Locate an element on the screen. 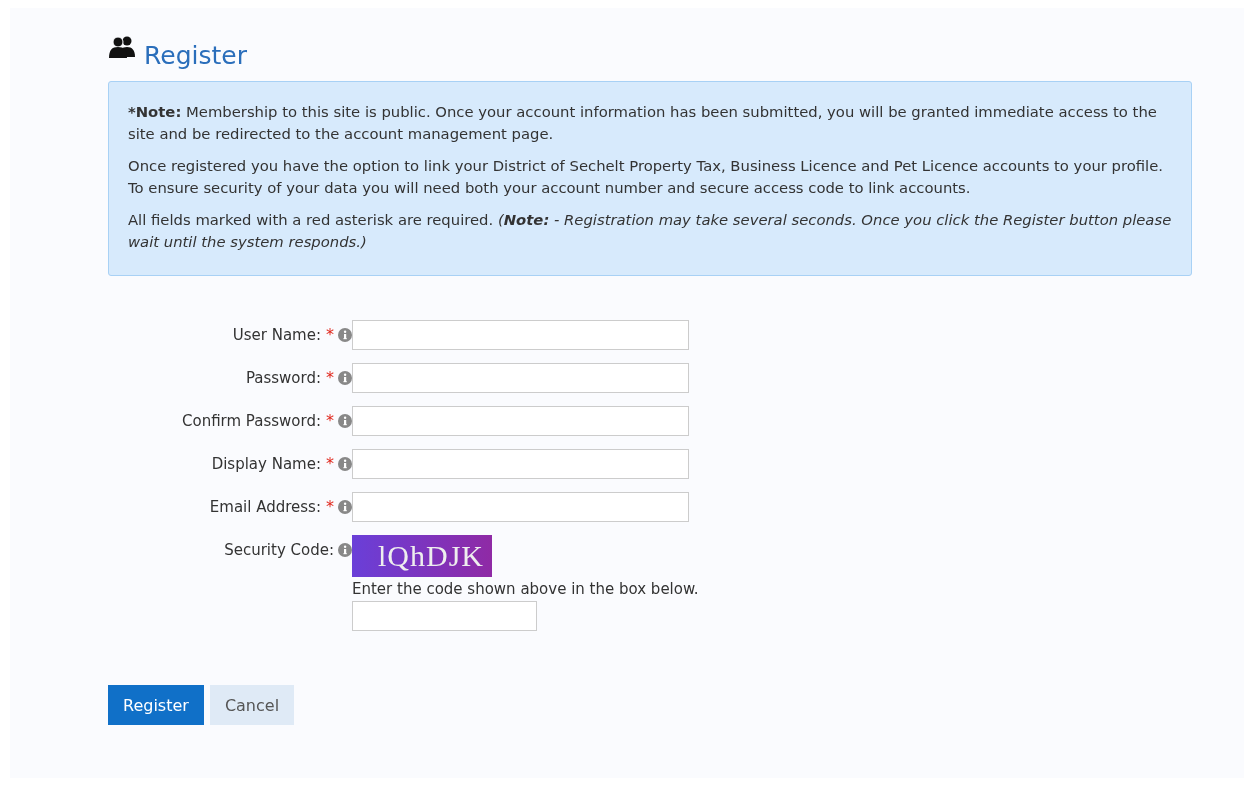 The image size is (1254, 786). note-paragraph: *Note: Membership to this site is public. Once your account information has been submitted, you will be granted immediate access to the site and be redirected to the account management page. is located at coordinates (643, 123).